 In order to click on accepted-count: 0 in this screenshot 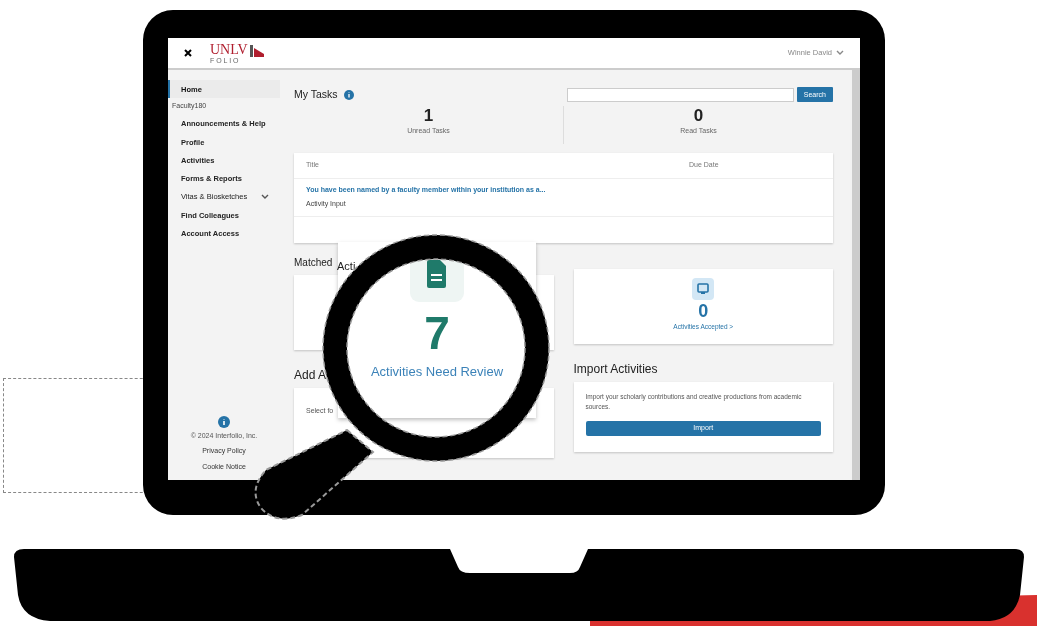, I will do `click(703, 310)`.